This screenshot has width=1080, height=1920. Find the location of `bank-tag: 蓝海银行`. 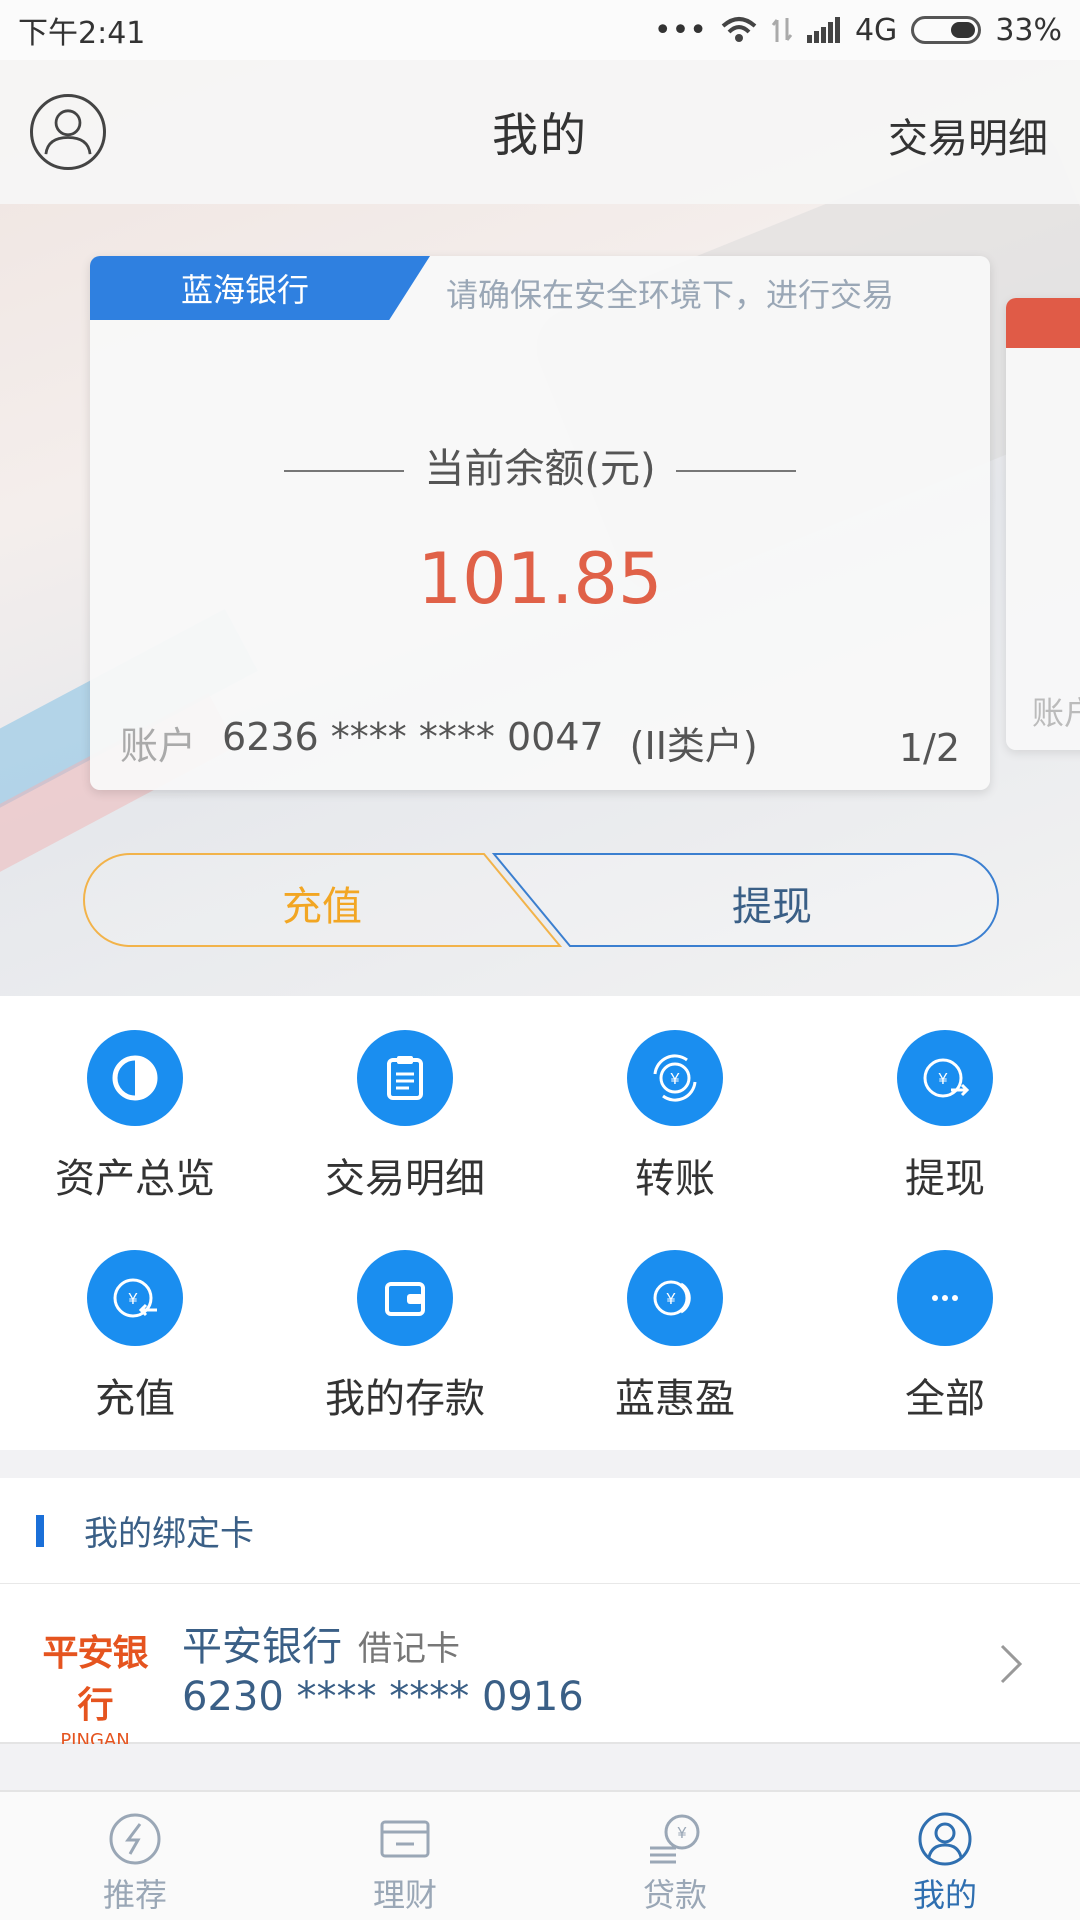

bank-tag: 蓝海银行 is located at coordinates (260, 288).